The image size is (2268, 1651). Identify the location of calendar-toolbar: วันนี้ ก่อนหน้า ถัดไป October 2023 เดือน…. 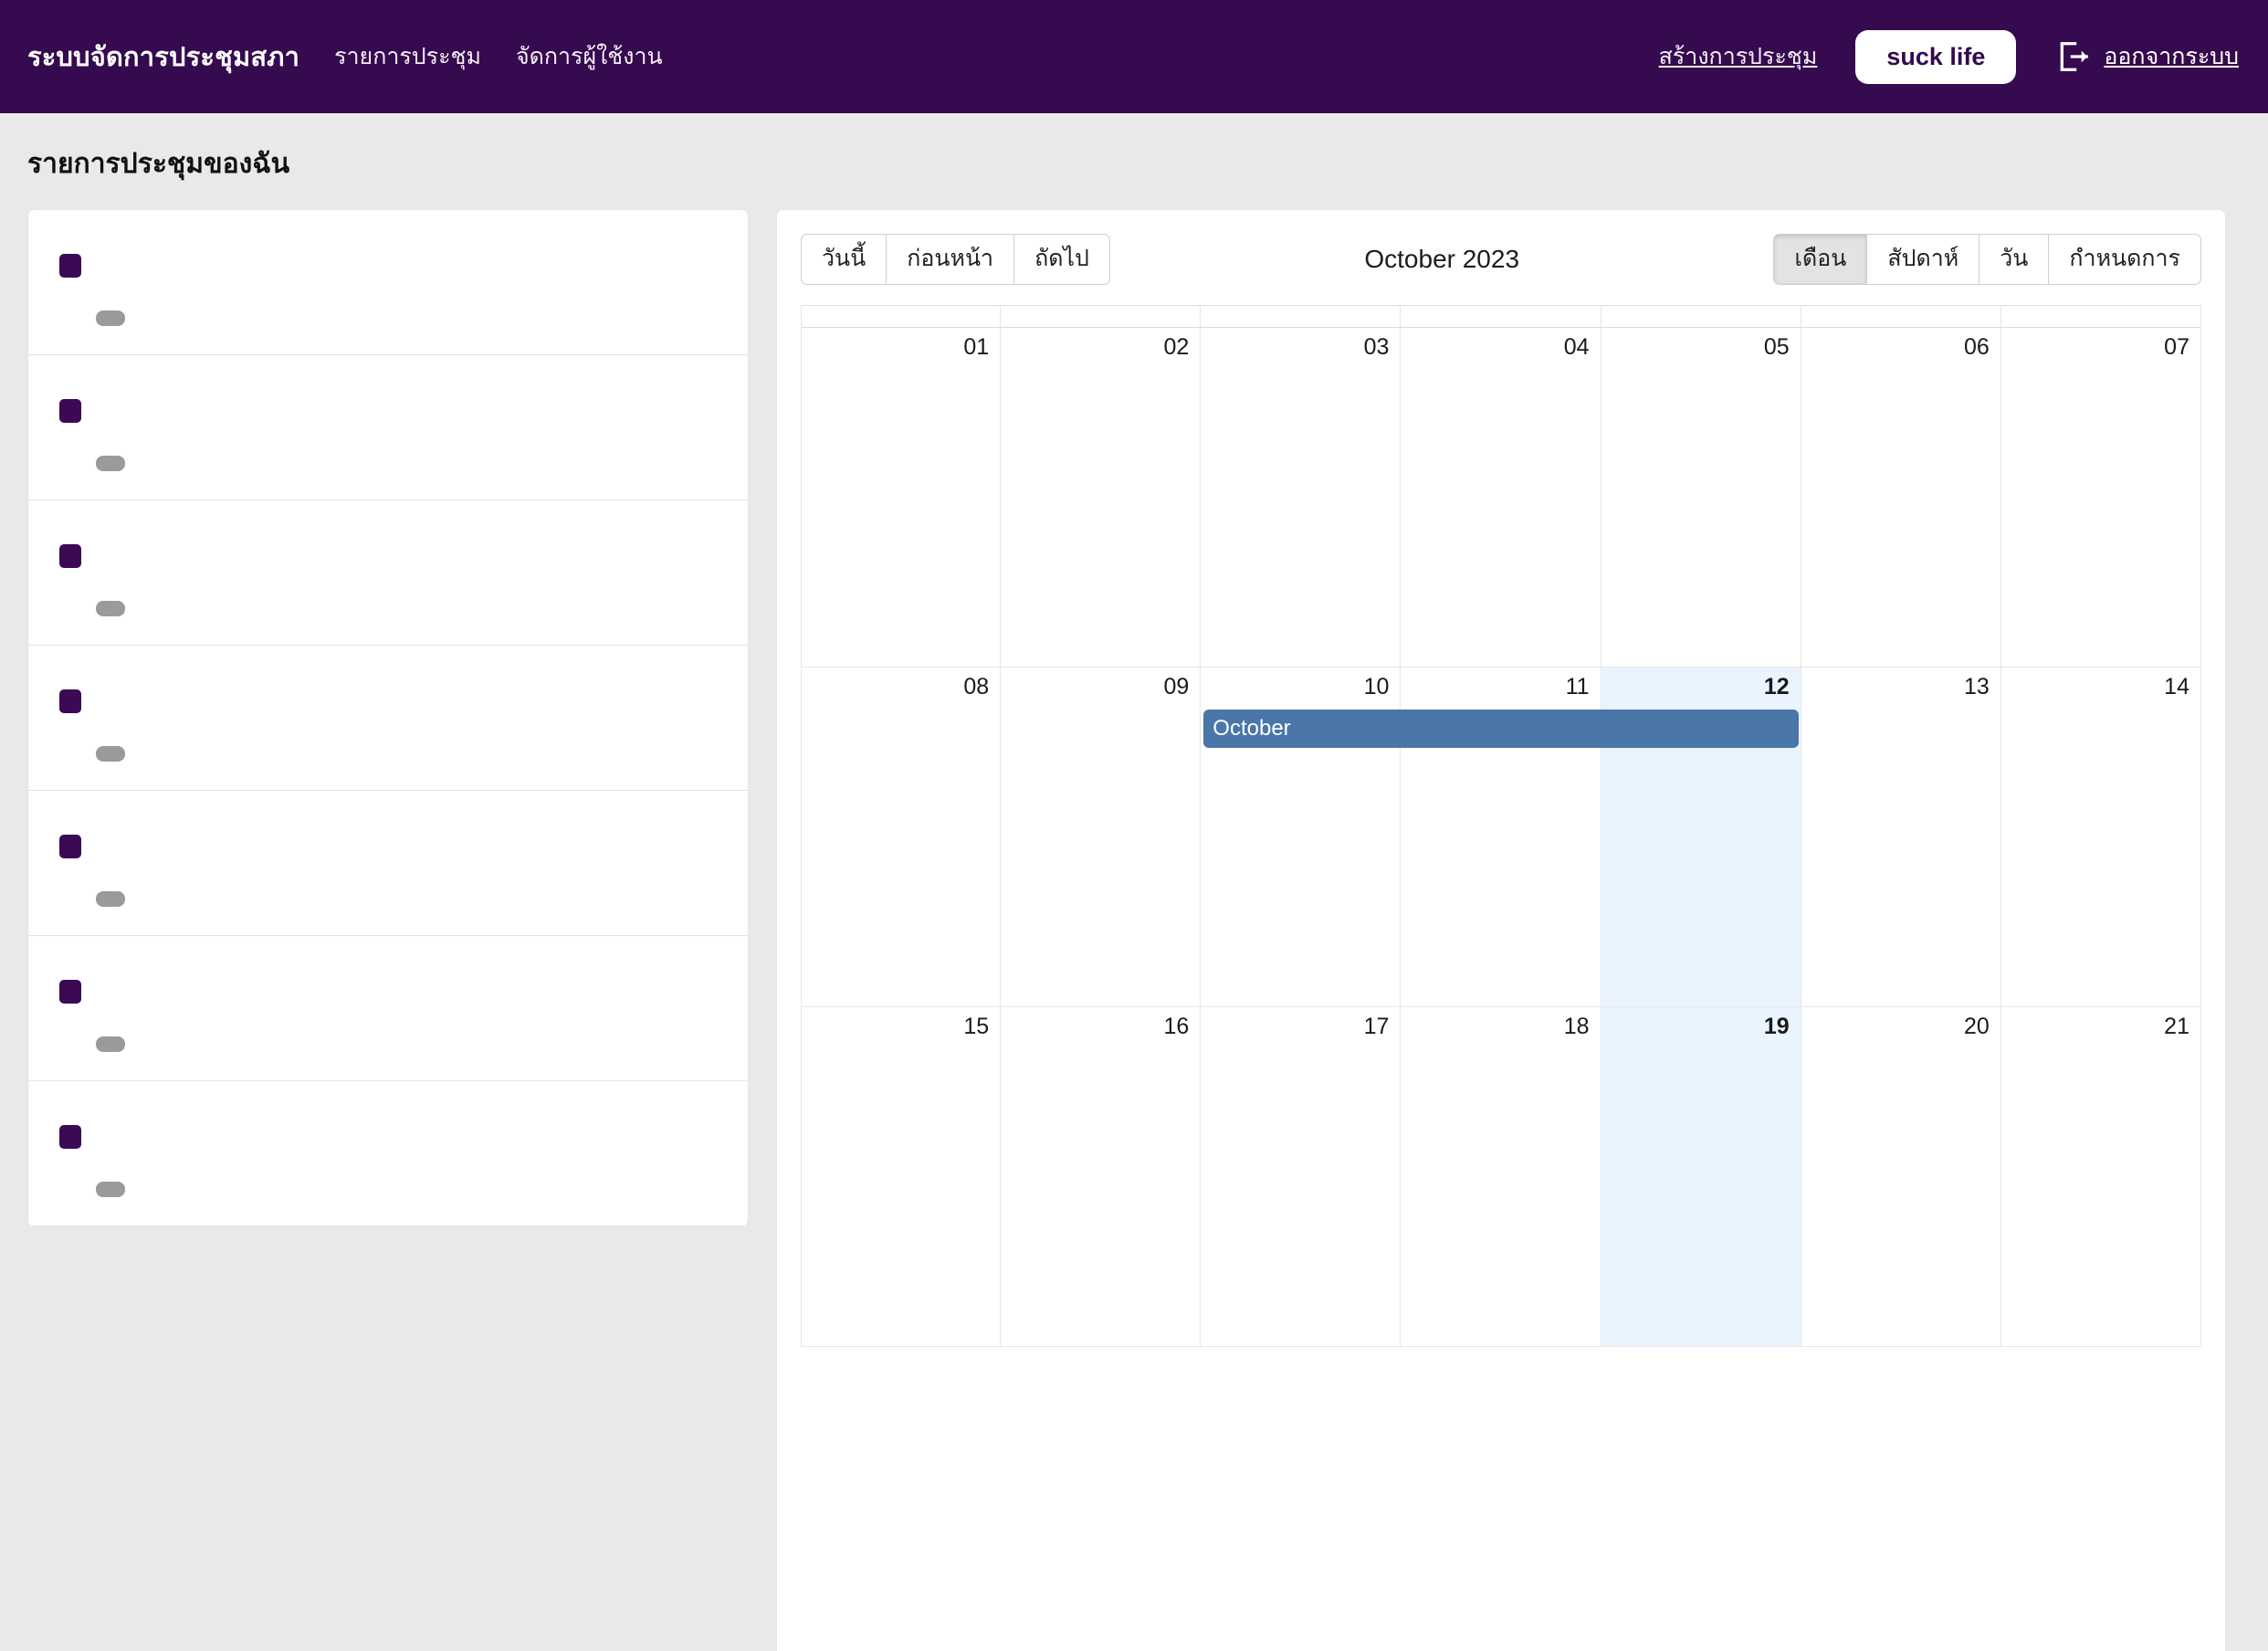
(1501, 269).